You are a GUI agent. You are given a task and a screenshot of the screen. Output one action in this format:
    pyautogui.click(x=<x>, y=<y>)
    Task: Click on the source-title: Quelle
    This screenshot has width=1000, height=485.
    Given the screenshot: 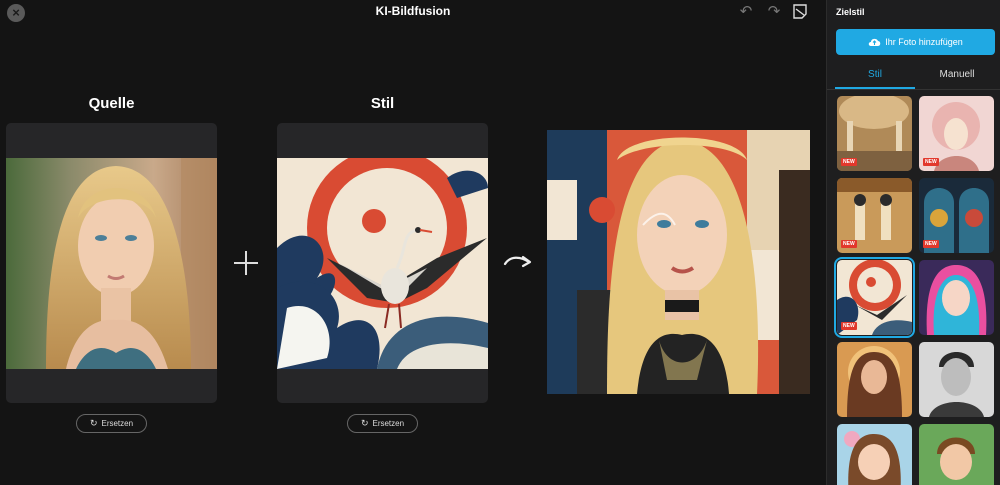 What is the action you would take?
    pyautogui.click(x=111, y=103)
    